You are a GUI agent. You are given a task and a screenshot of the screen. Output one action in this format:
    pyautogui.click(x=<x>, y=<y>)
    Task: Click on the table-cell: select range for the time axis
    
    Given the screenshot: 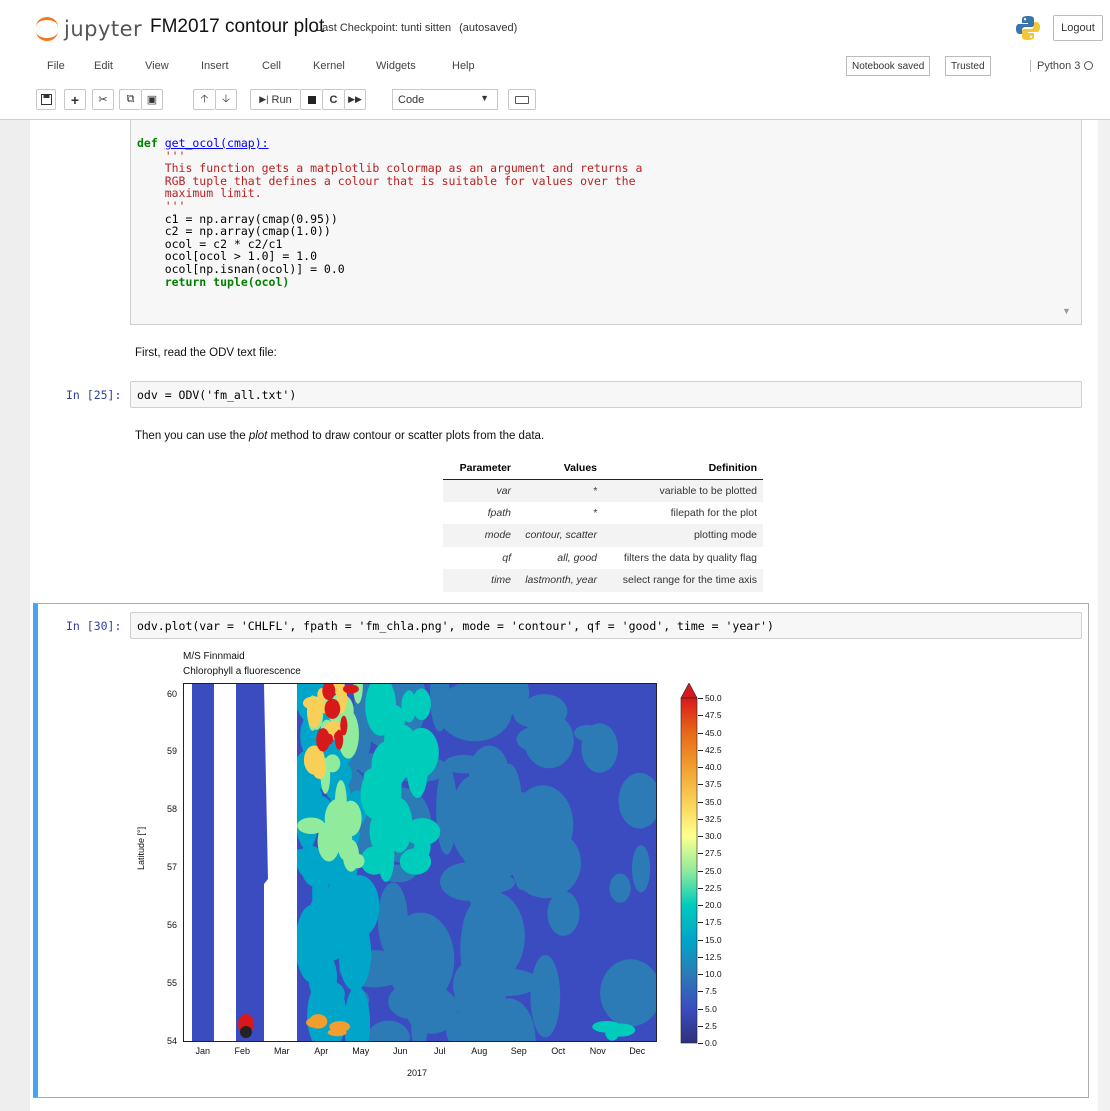 What is the action you would take?
    pyautogui.click(x=683, y=580)
    